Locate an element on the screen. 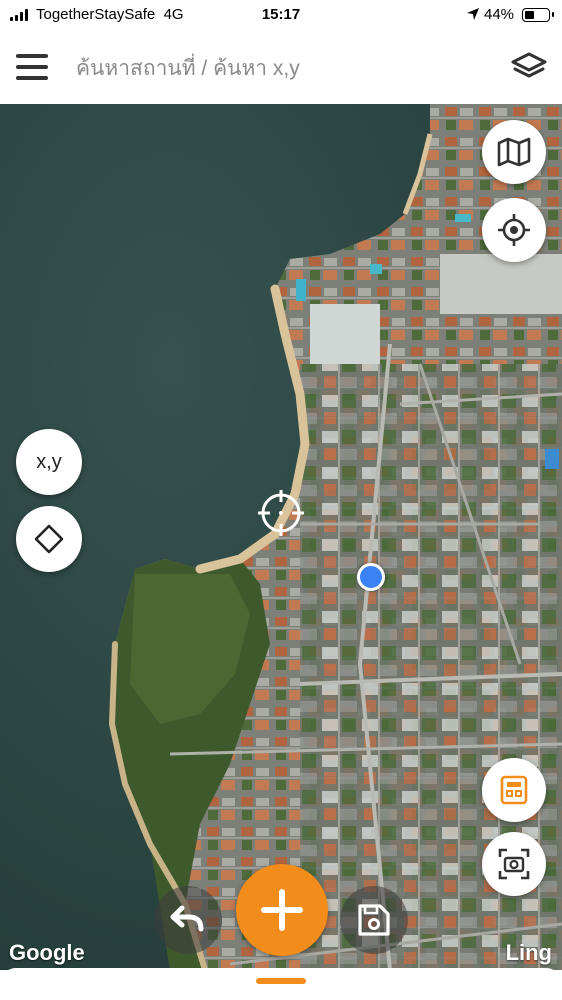  target-icon is located at coordinates (514, 230).